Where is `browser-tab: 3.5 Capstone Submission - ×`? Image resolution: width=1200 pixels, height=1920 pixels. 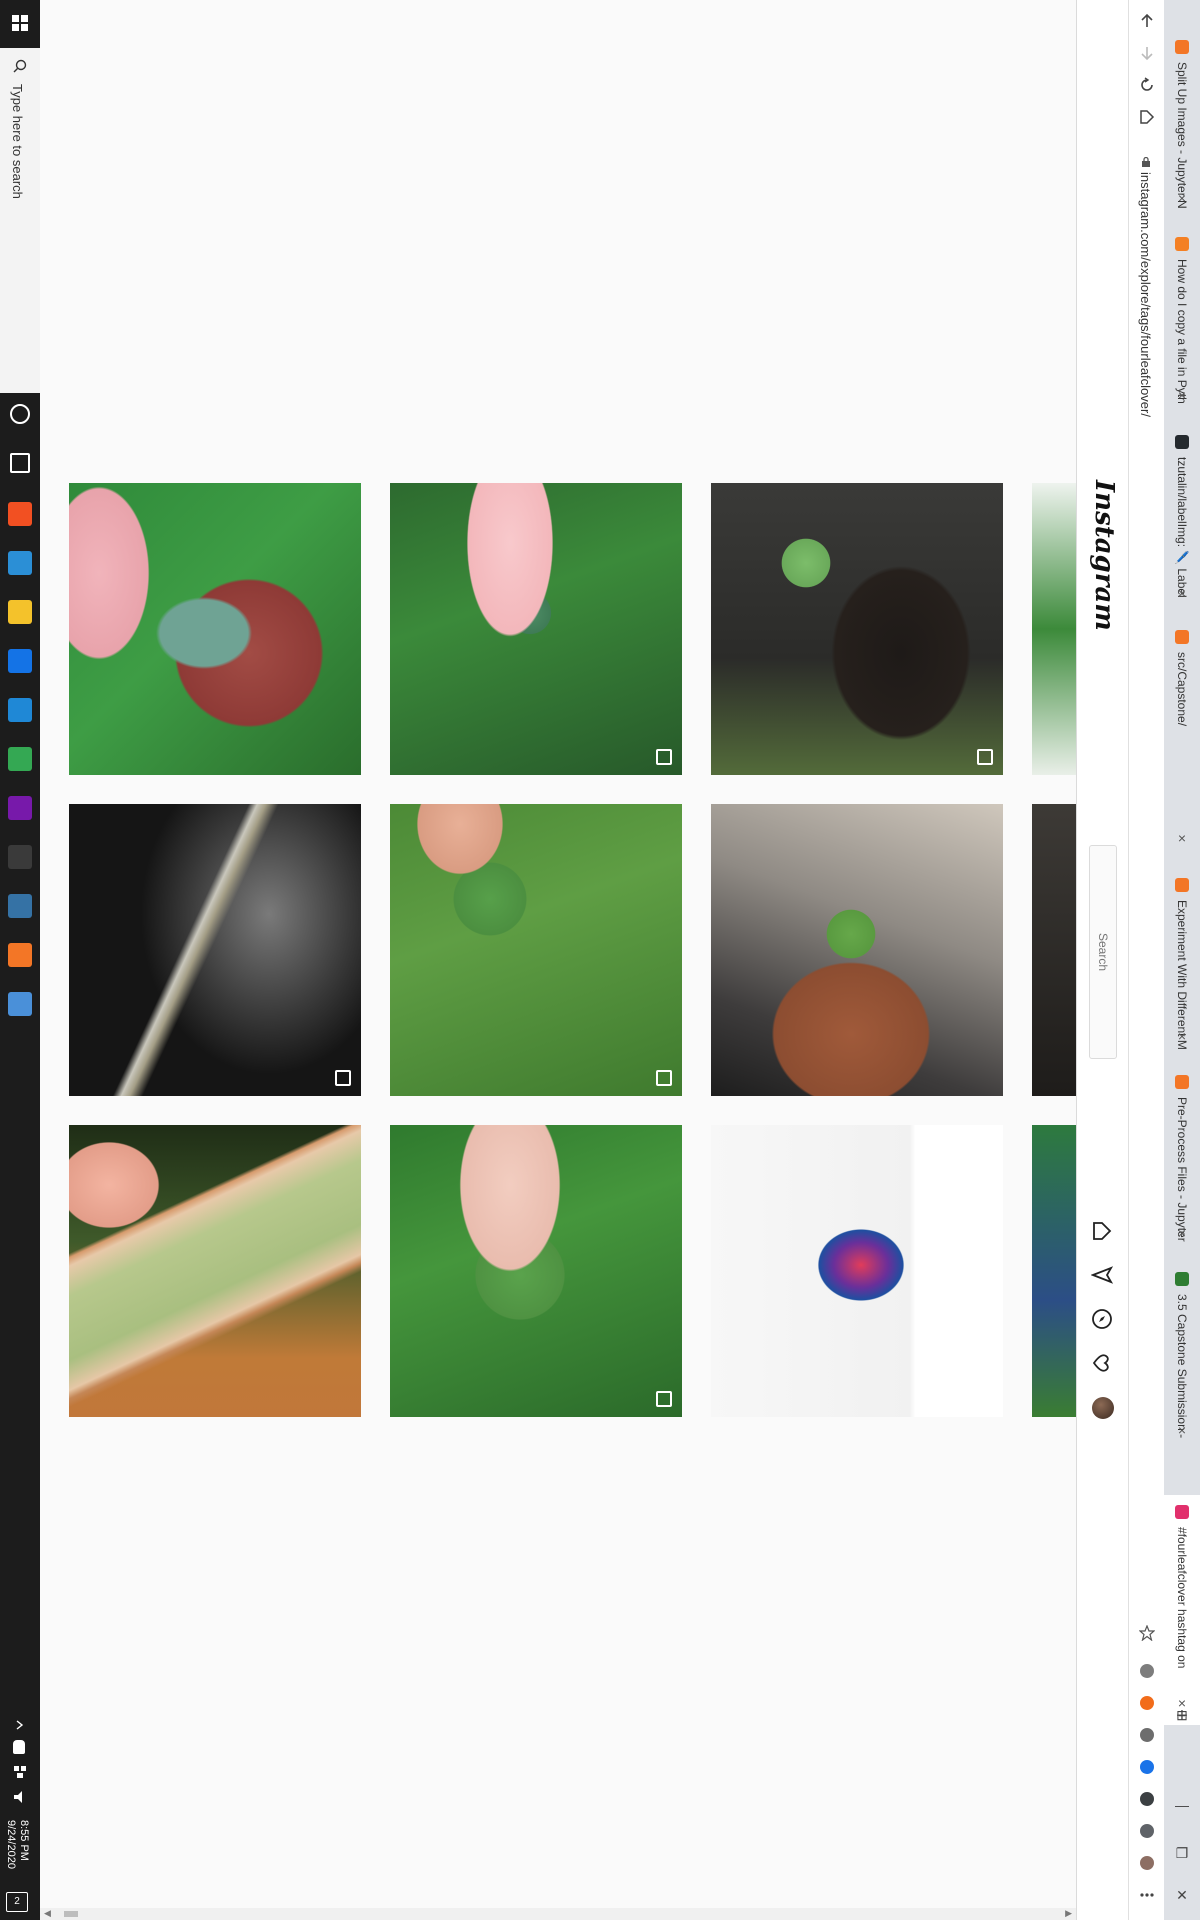 browser-tab: 3.5 Capstone Submission - × is located at coordinates (1182, 1357).